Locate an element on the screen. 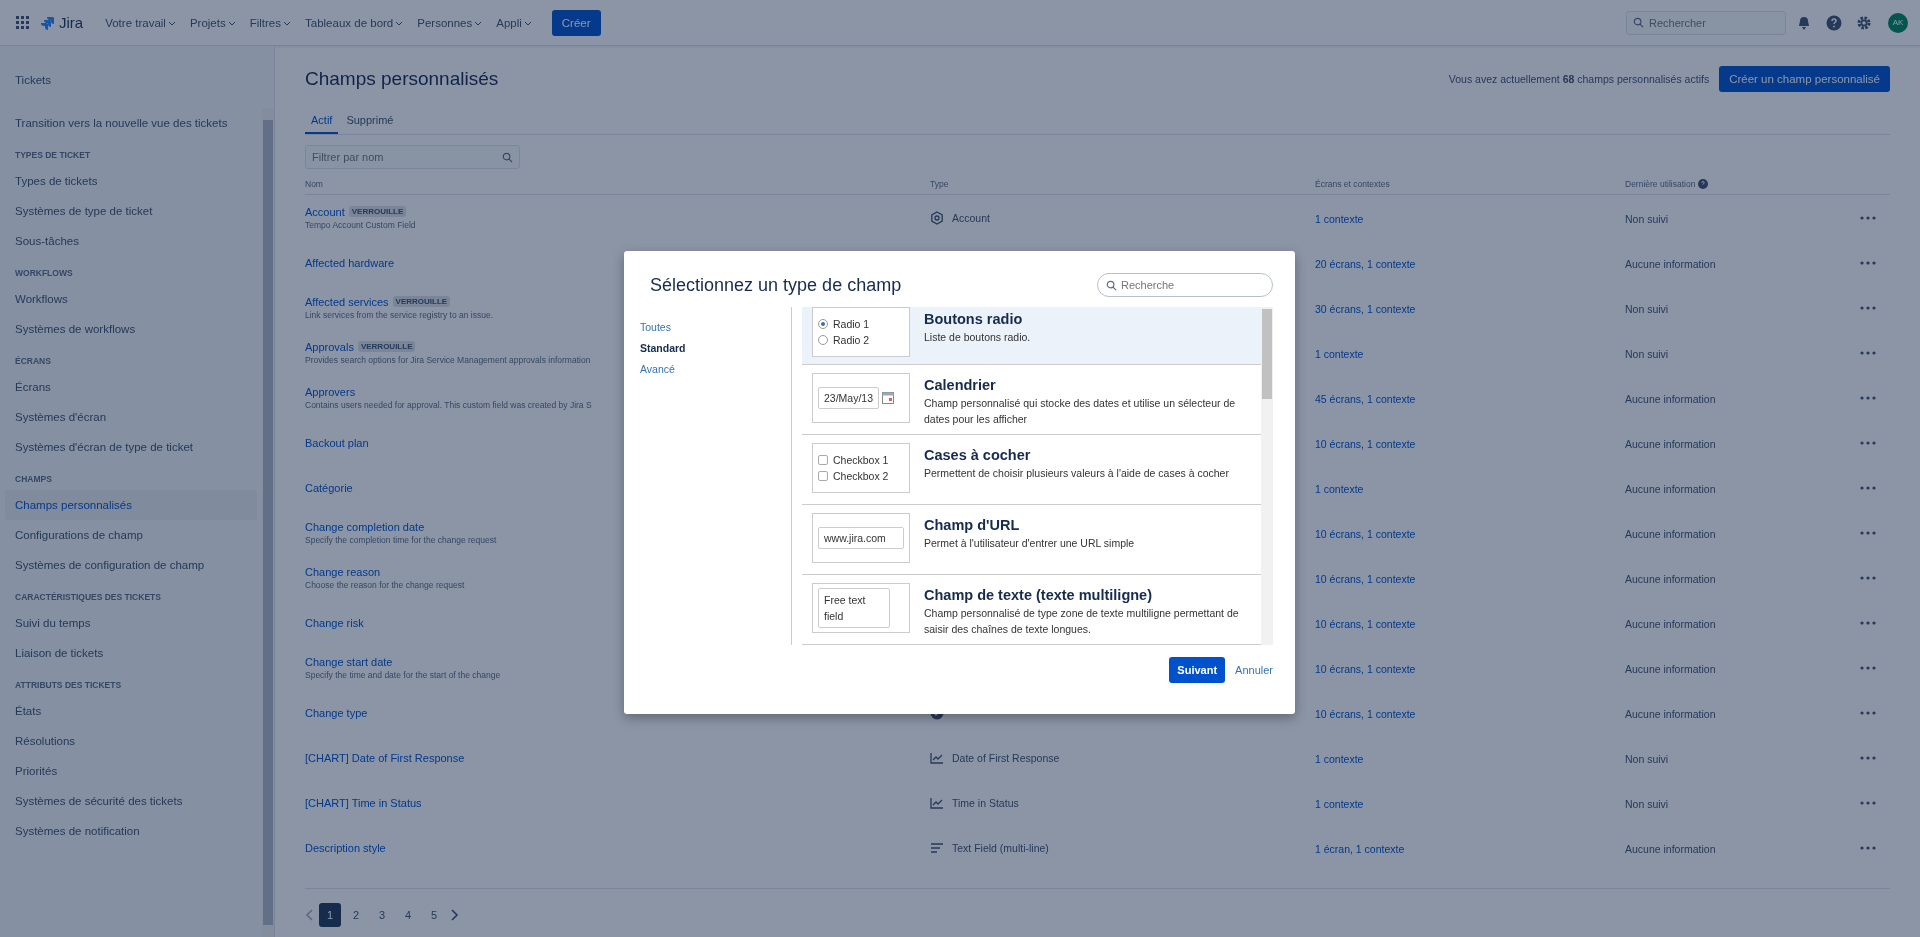 This screenshot has height=937, width=1920. sidebar-title: Tickets is located at coordinates (33, 80).